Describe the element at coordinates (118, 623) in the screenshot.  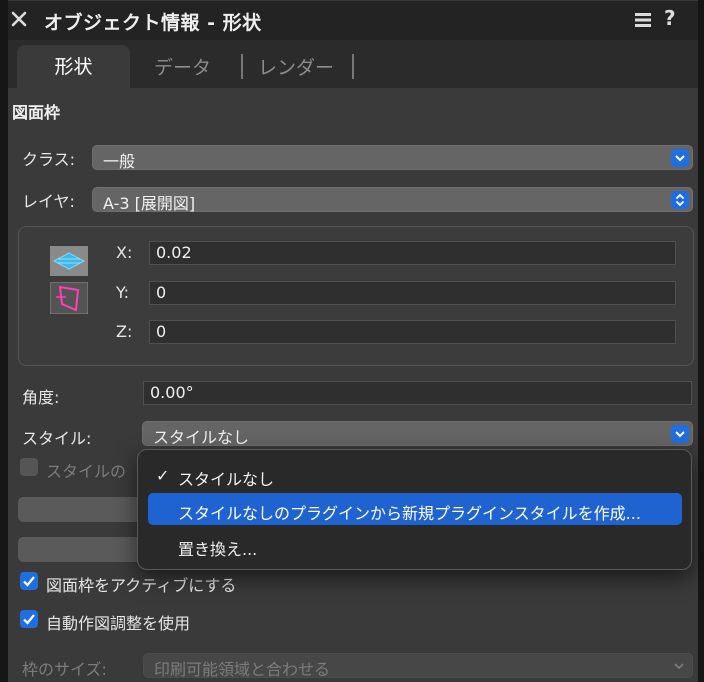
I see `auto-adjust-label: 自動作図調整を使用` at that location.